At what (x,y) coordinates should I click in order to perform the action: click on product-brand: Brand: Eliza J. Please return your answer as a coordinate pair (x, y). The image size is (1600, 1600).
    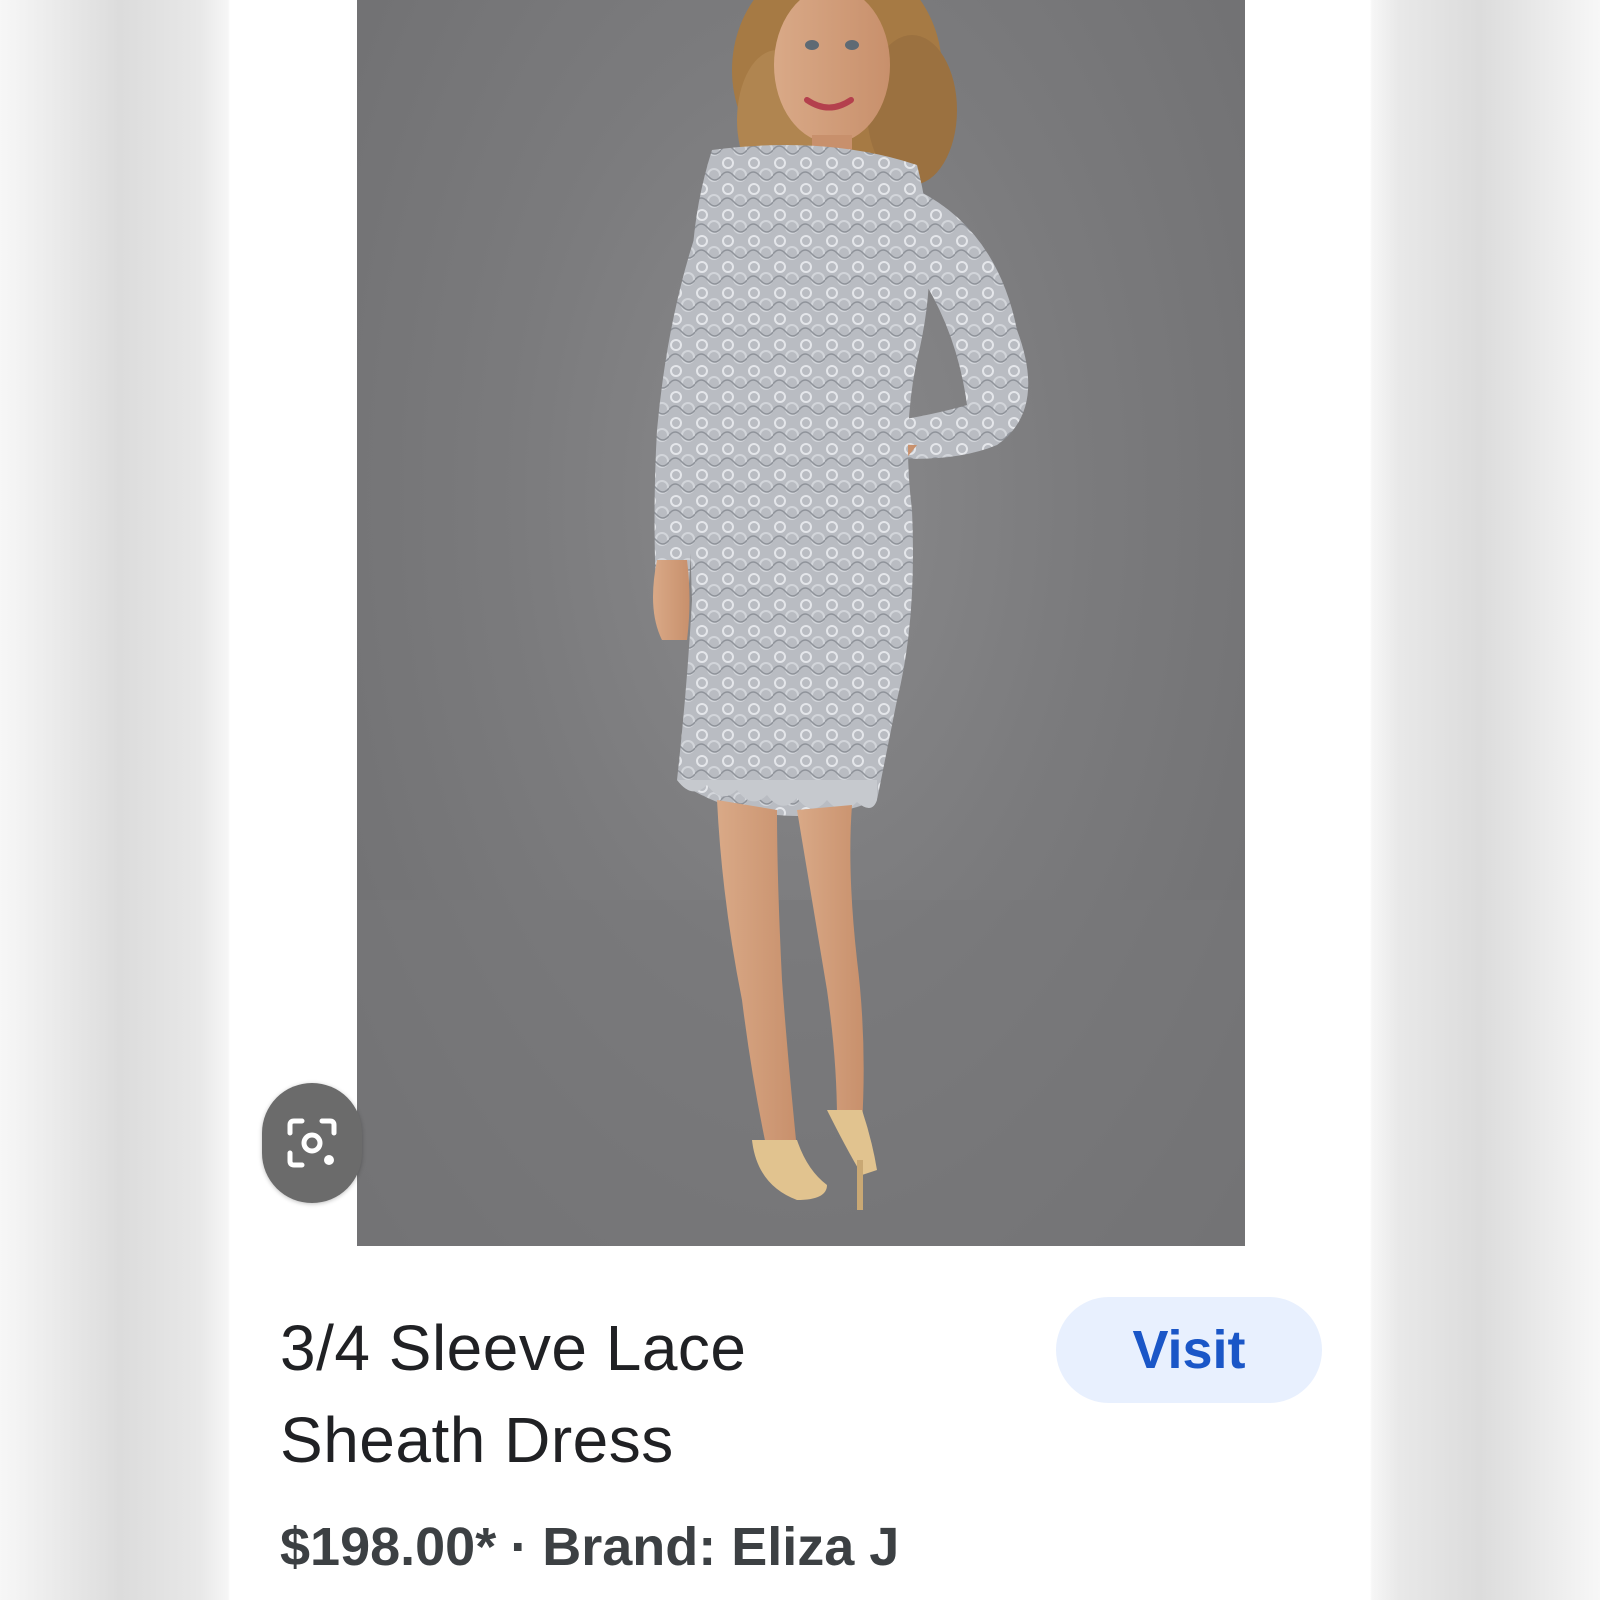
    Looking at the image, I should click on (721, 1547).